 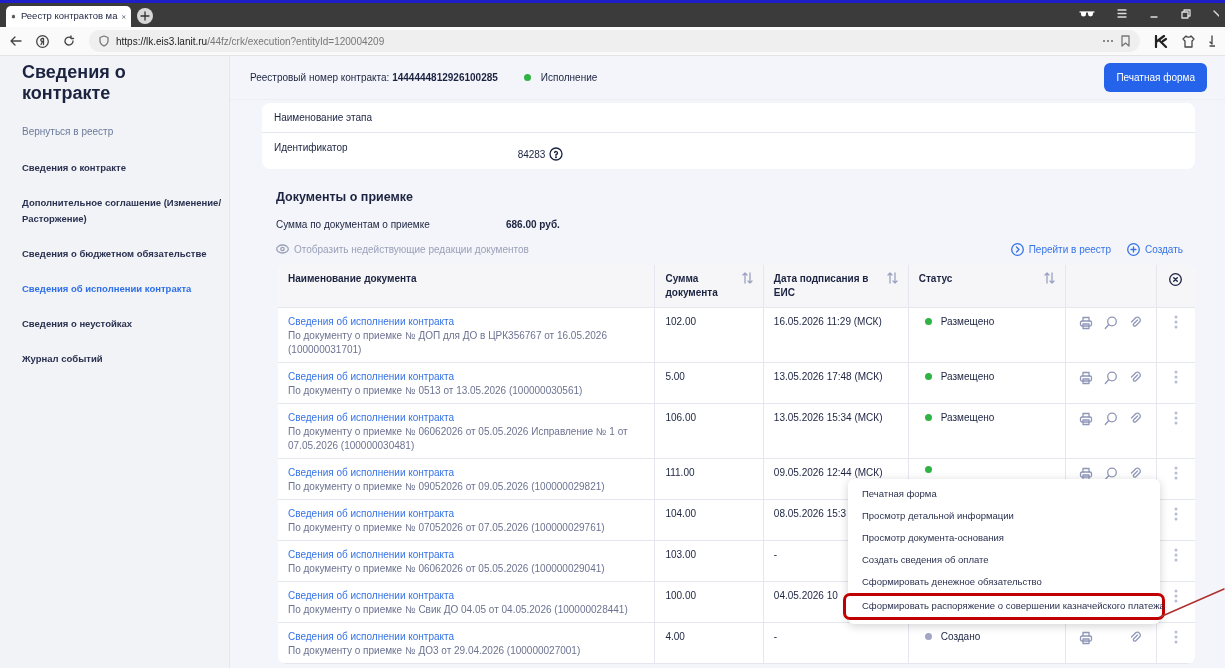 I want to click on url-text: https://lk.eis3.lanit.ru/44fz/crk/execution?entityId=120004209, so click(x=250, y=41).